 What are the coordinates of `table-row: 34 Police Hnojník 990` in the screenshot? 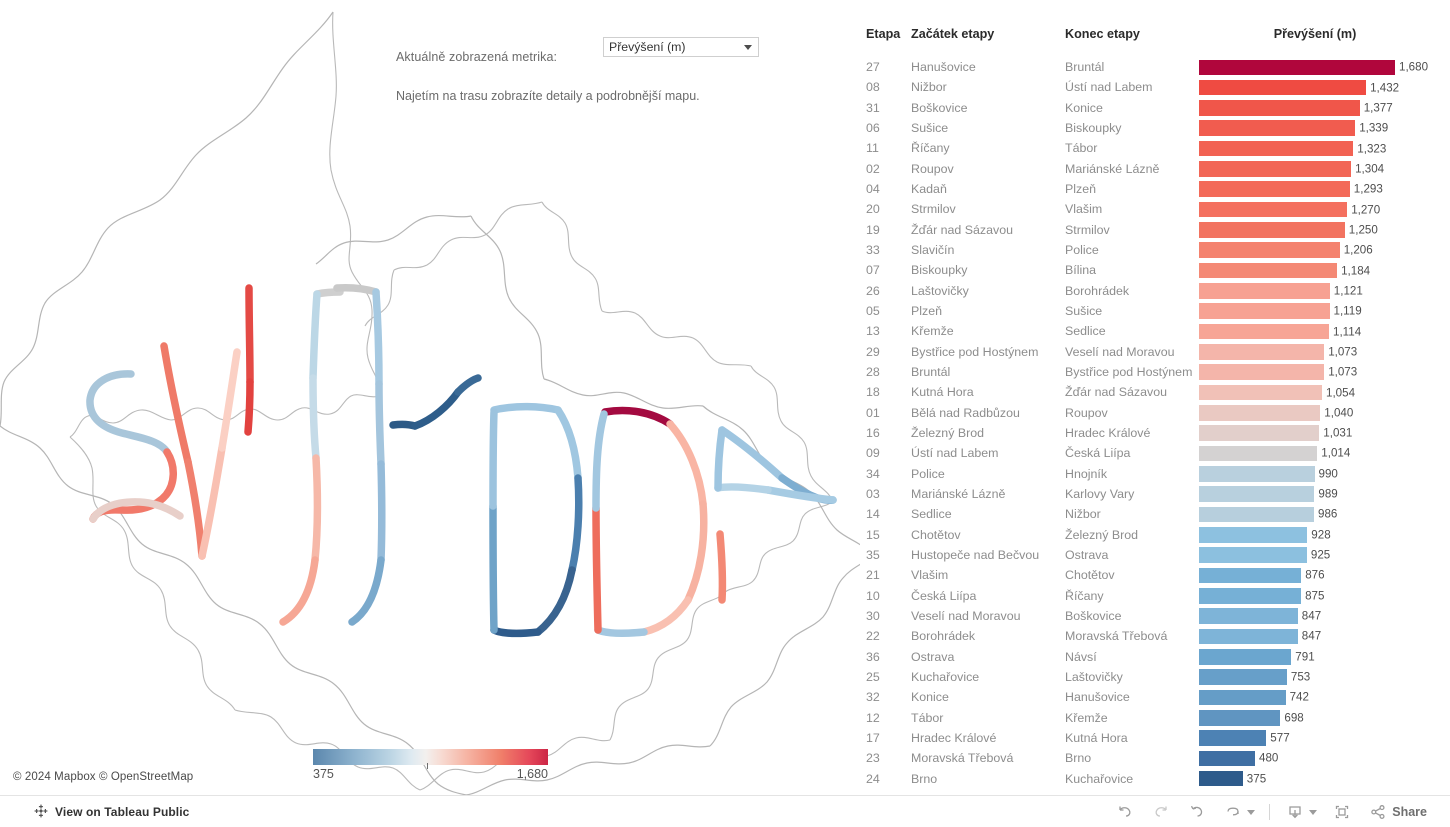 It's located at (1155, 474).